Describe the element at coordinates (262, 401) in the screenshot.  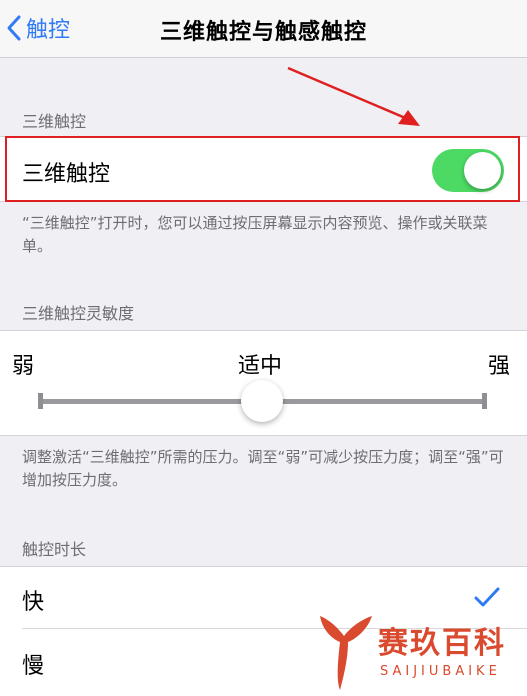
I see `sensitivity-slider-knob` at that location.